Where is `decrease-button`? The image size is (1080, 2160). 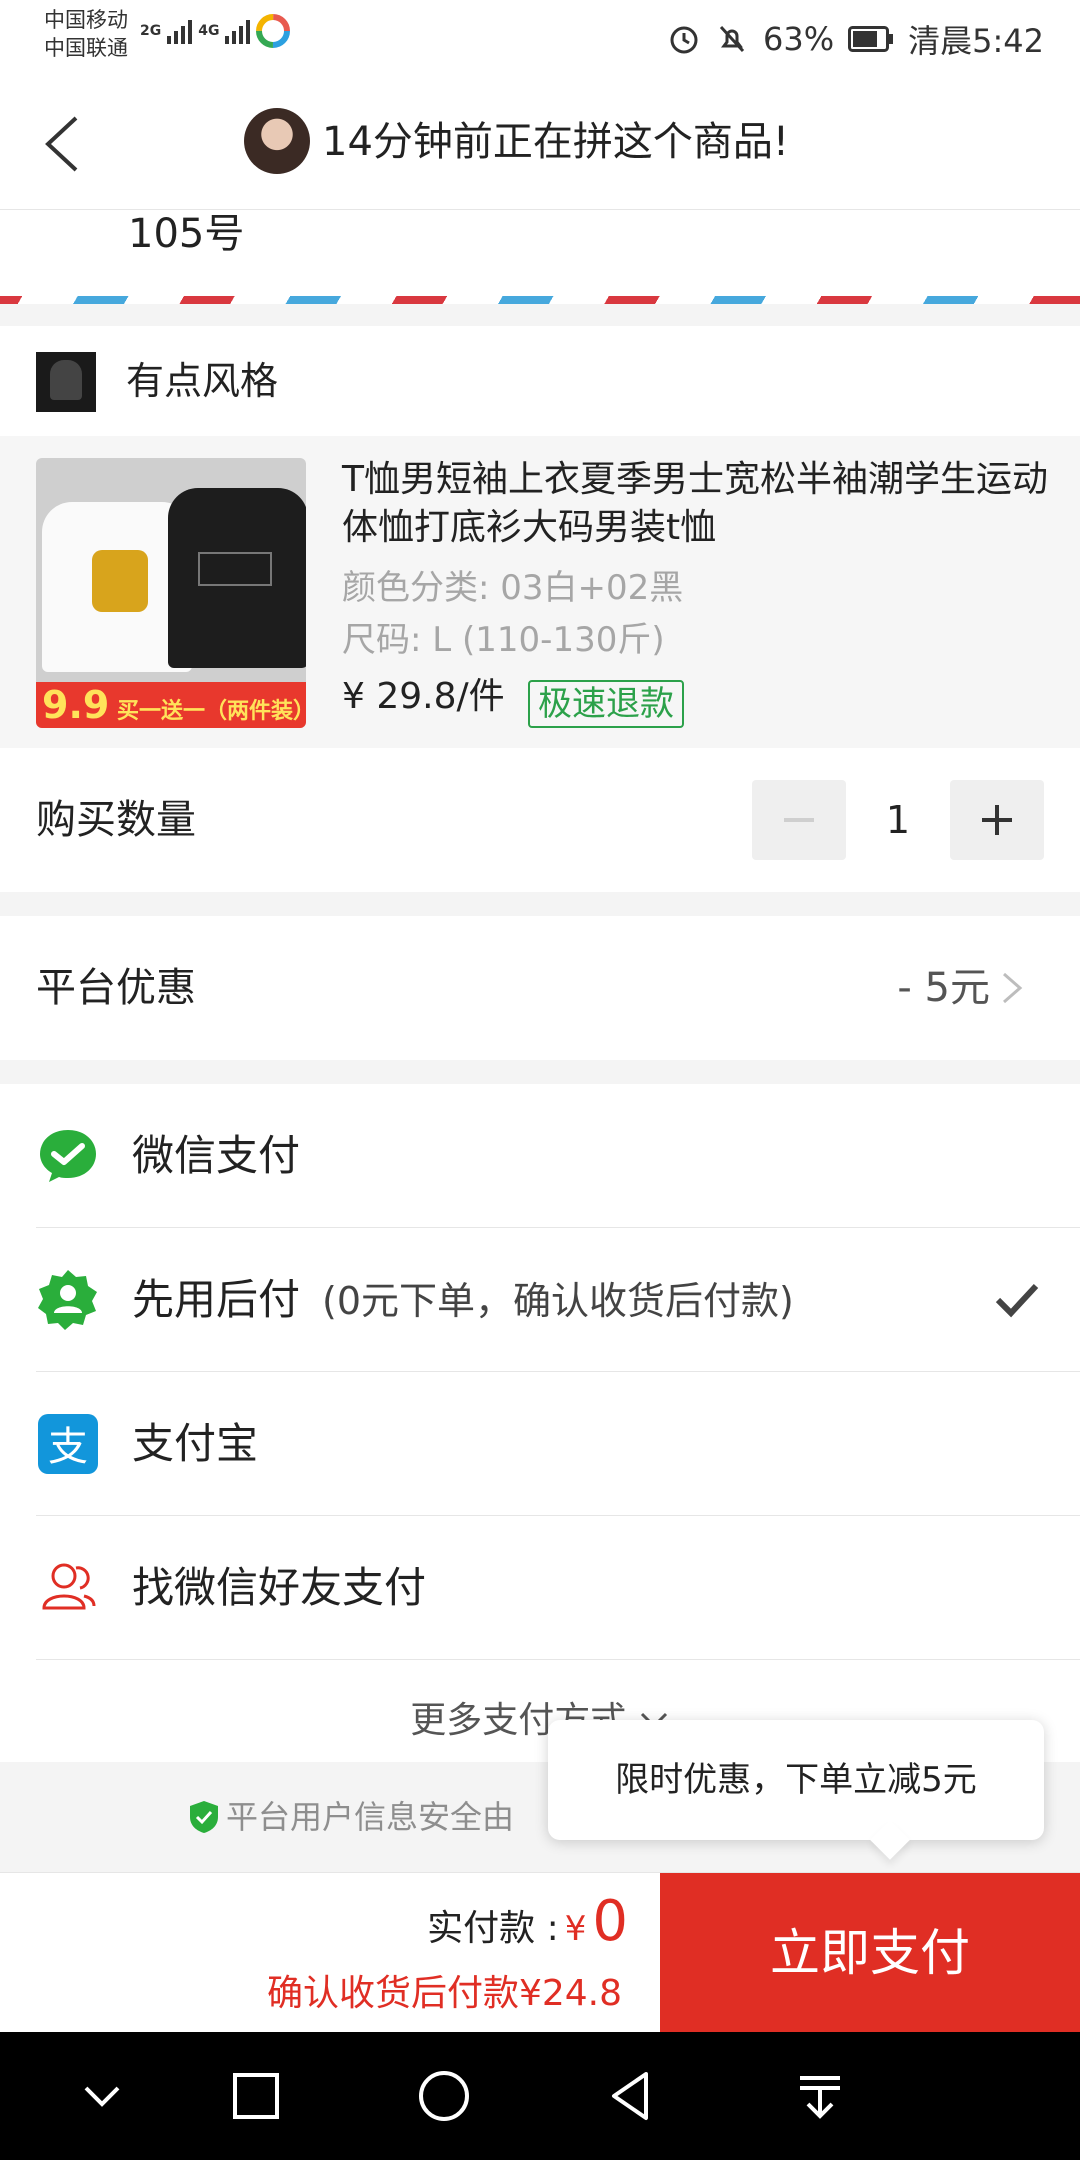 decrease-button is located at coordinates (799, 820).